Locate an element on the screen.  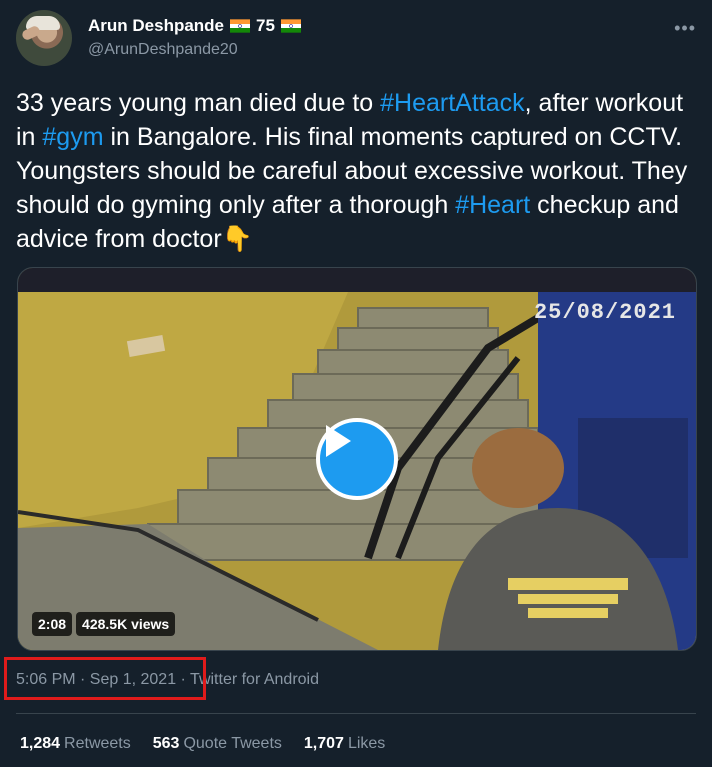
video-badges: 2:08 428.5K views is located at coordinates (104, 624).